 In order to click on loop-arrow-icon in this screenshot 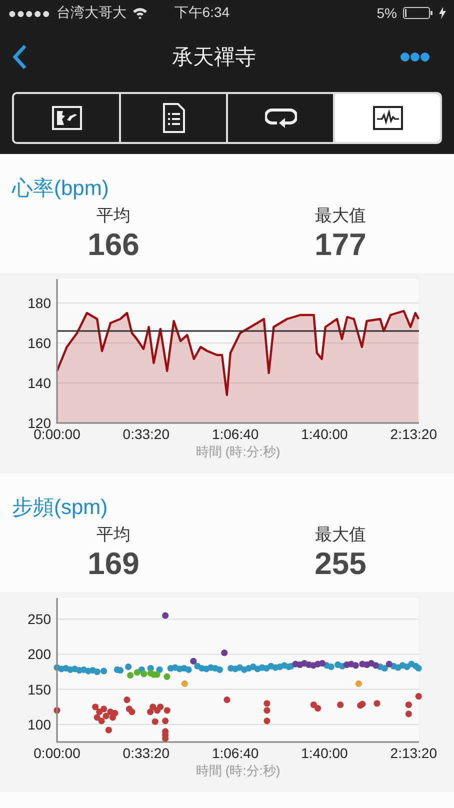, I will do `click(280, 118)`.